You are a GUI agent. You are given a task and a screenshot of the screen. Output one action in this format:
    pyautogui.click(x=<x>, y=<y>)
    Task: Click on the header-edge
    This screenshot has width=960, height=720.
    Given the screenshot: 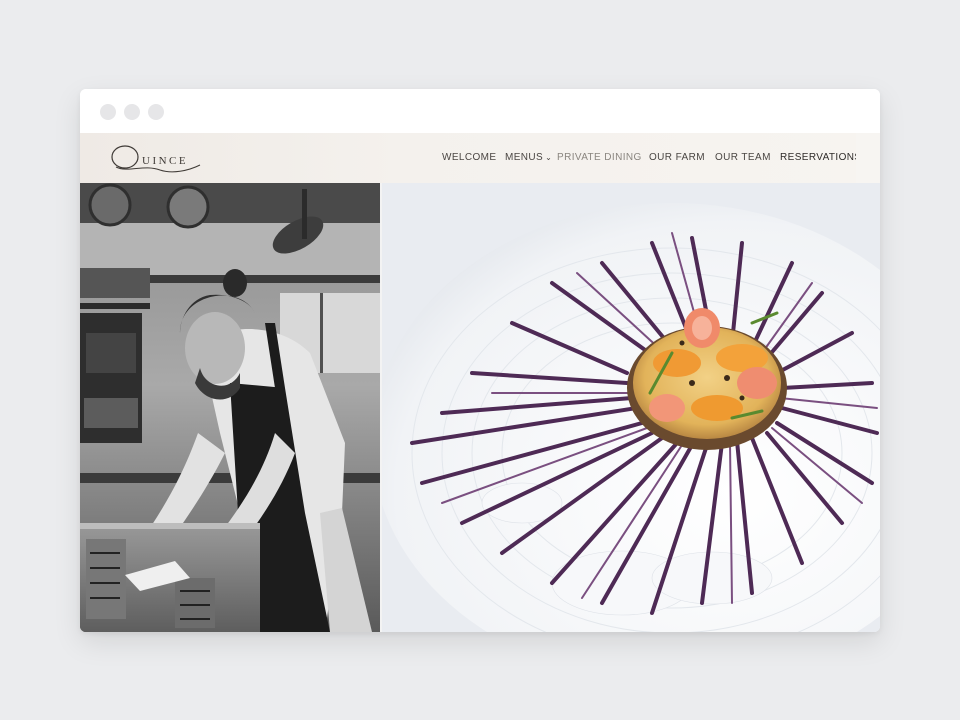 What is the action you would take?
    pyautogui.click(x=868, y=158)
    